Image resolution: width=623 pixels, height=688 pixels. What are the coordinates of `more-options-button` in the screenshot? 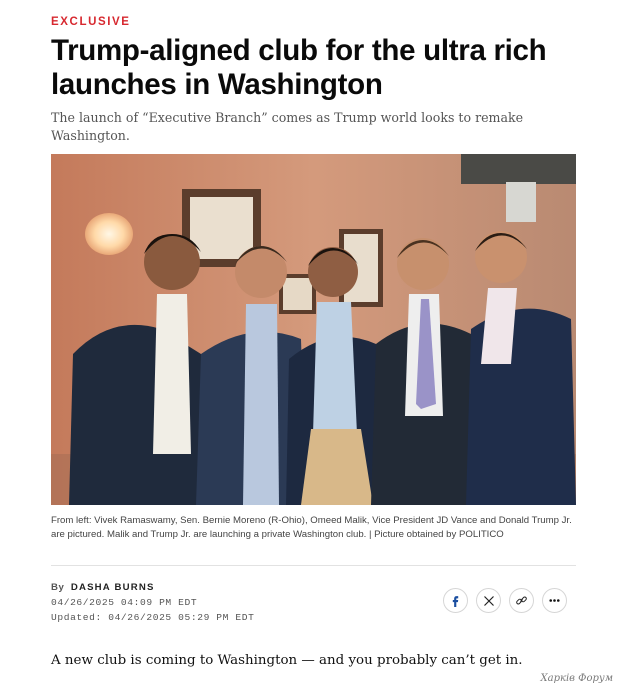 It's located at (554, 600).